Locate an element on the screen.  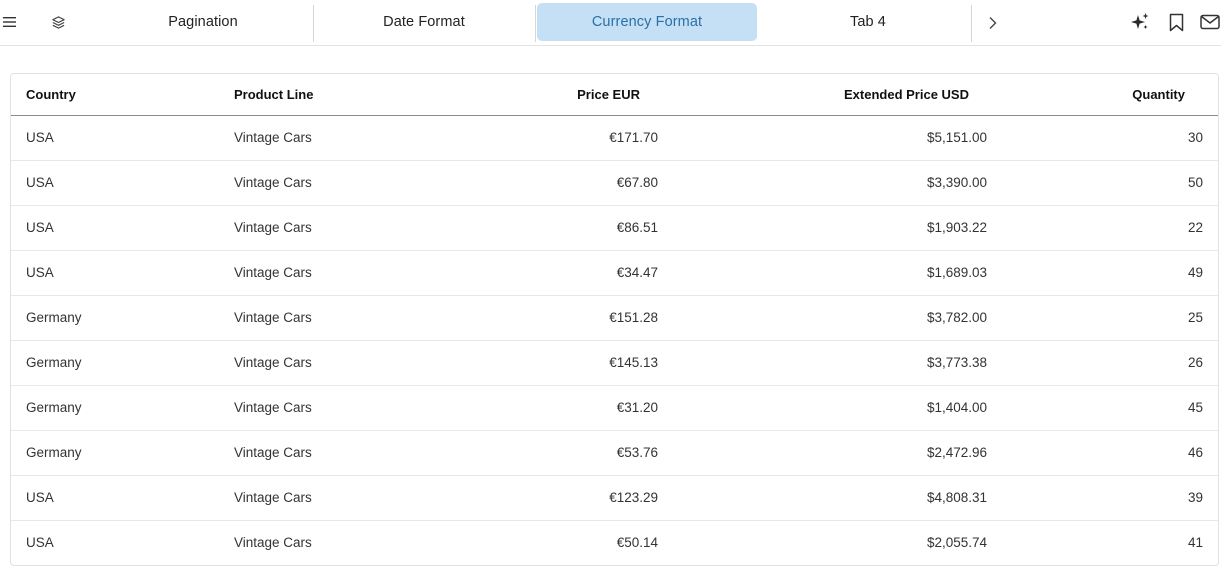
tab-label: Pagination is located at coordinates (203, 22).